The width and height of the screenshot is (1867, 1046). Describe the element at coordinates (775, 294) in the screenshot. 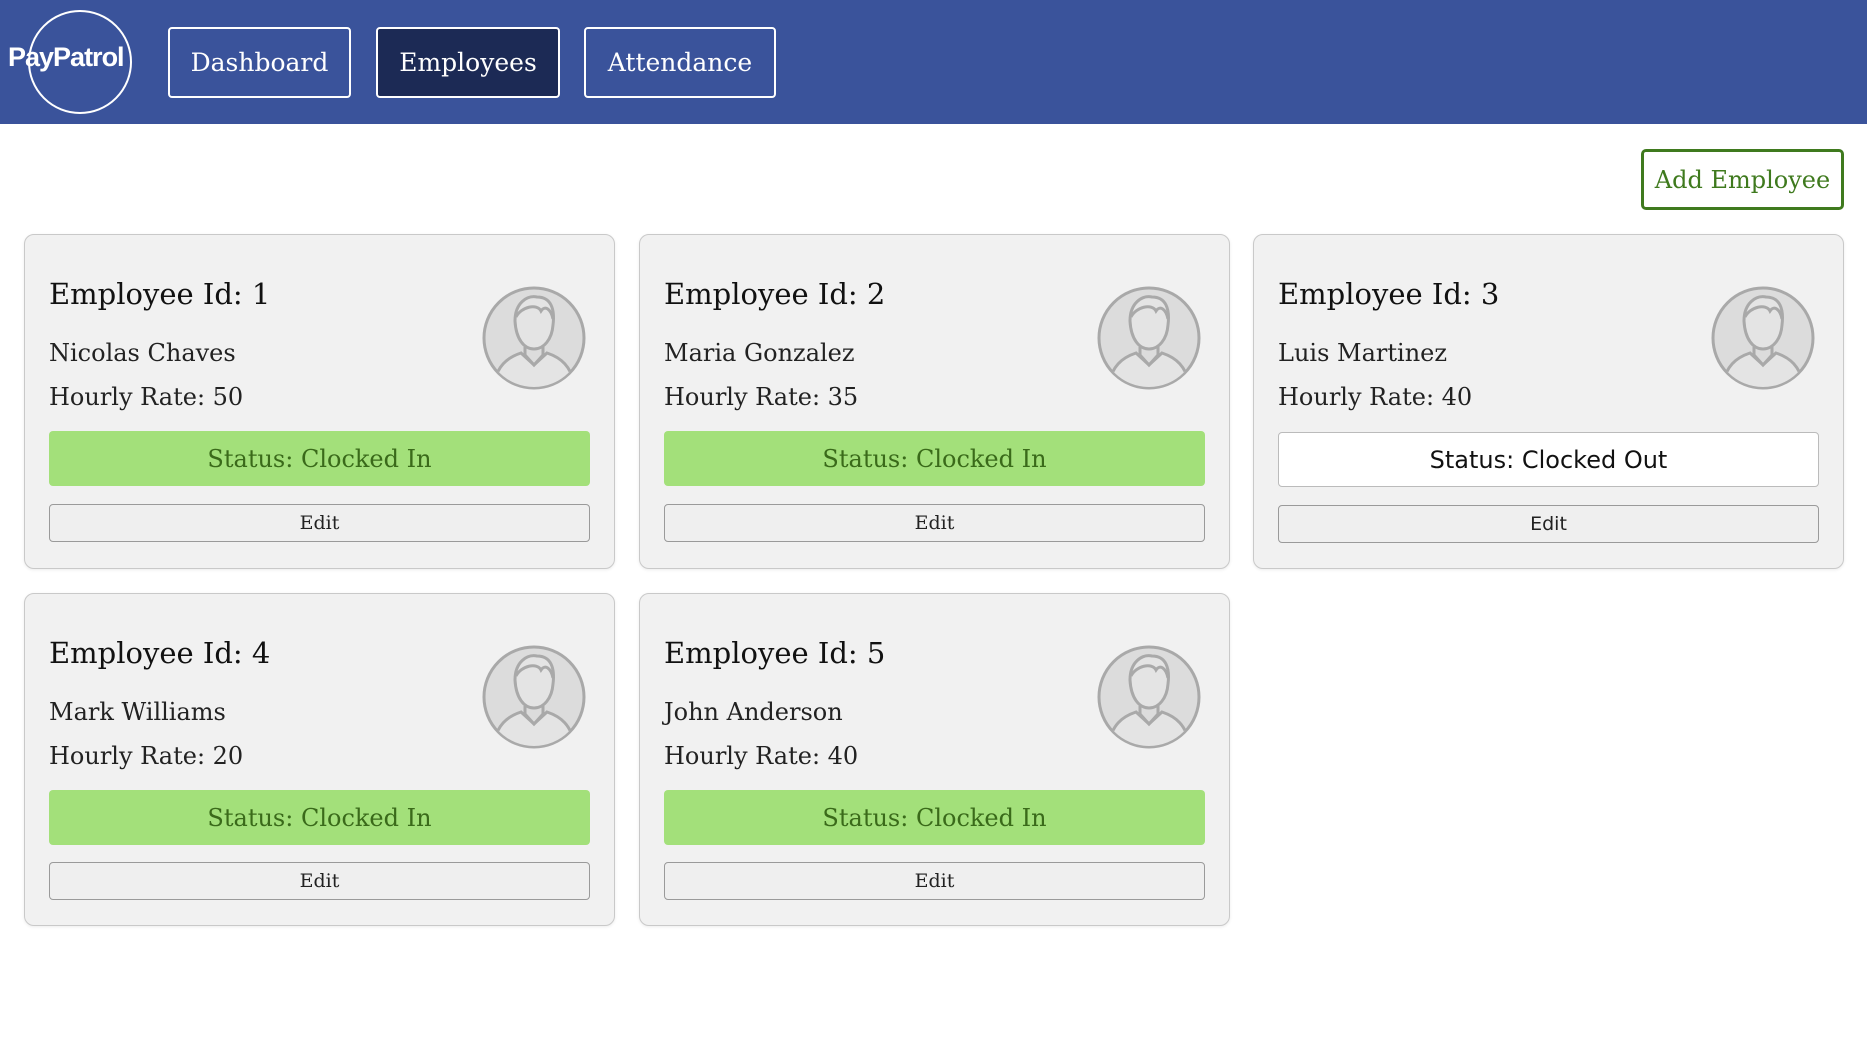

I see `employee-id: Employee Id: 2` at that location.